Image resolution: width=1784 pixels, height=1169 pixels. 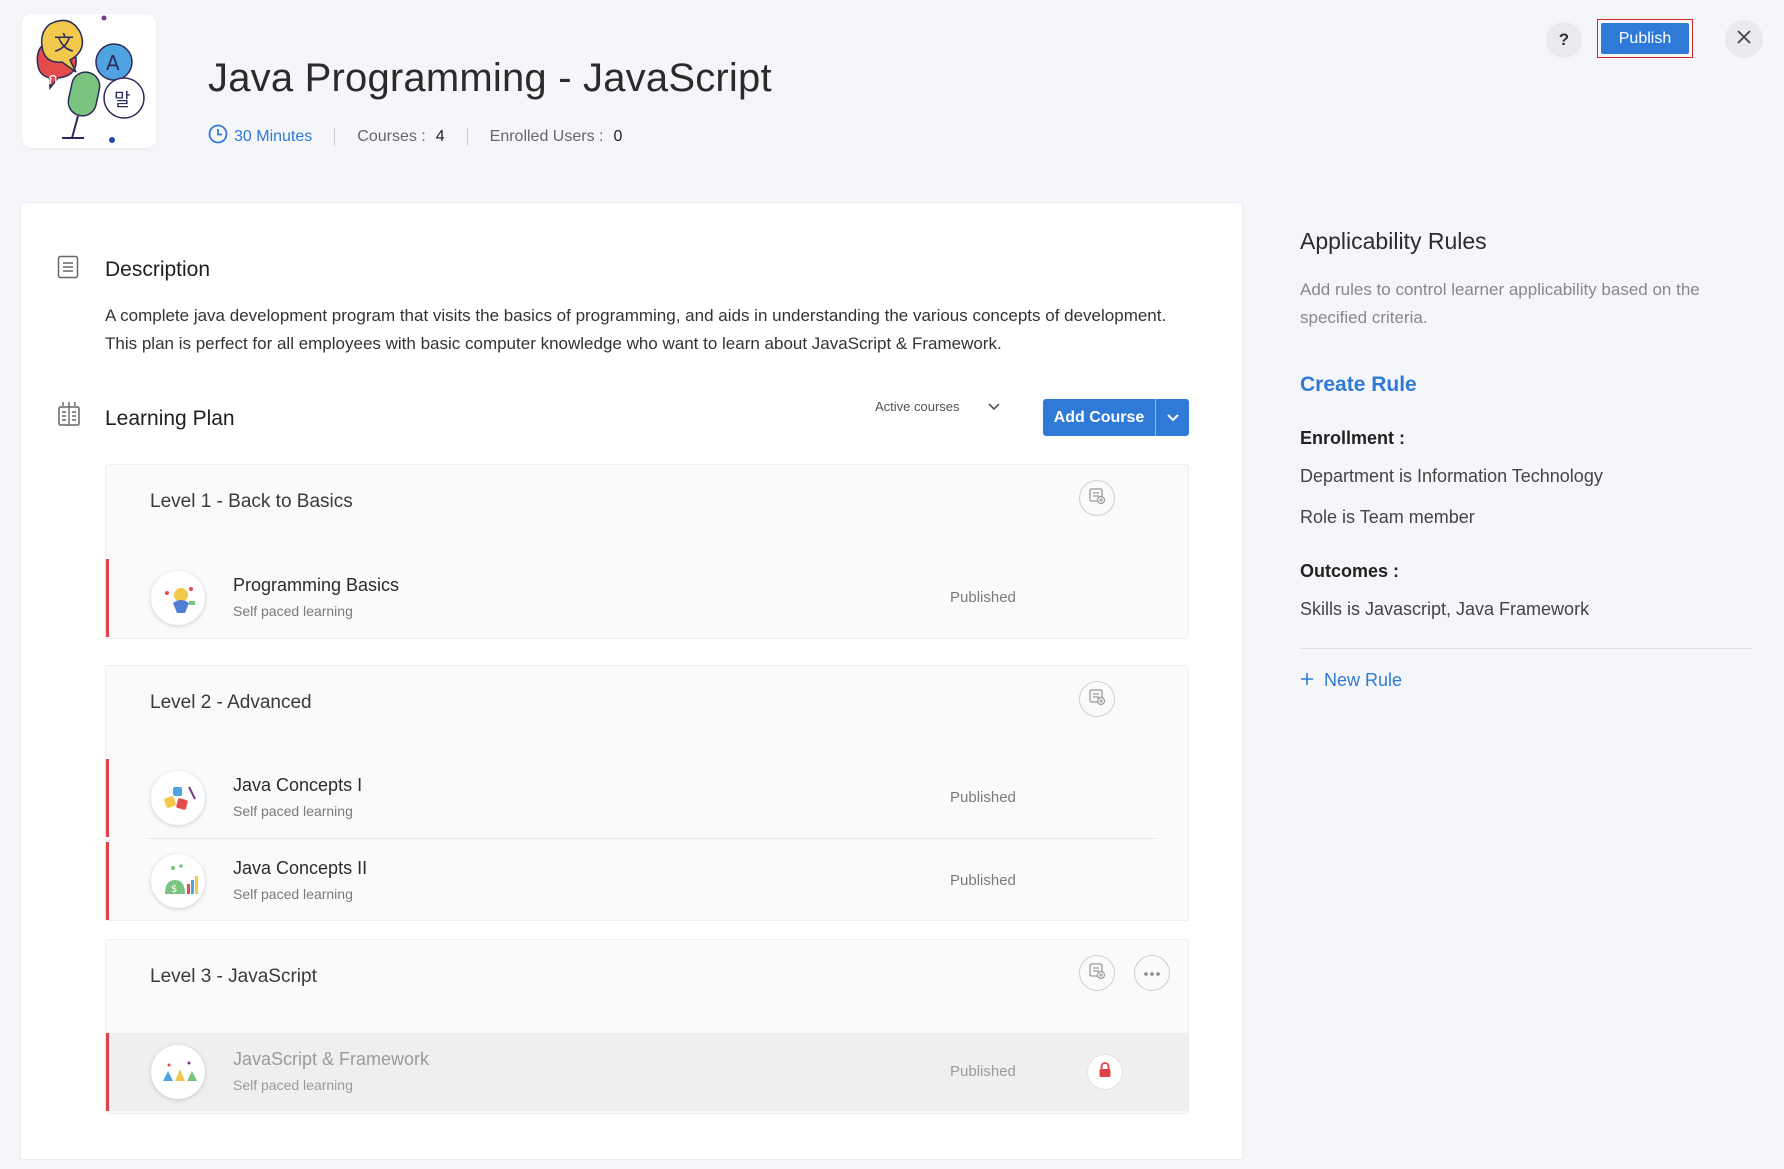 I want to click on svg-text: ก, so click(x=53, y=78).